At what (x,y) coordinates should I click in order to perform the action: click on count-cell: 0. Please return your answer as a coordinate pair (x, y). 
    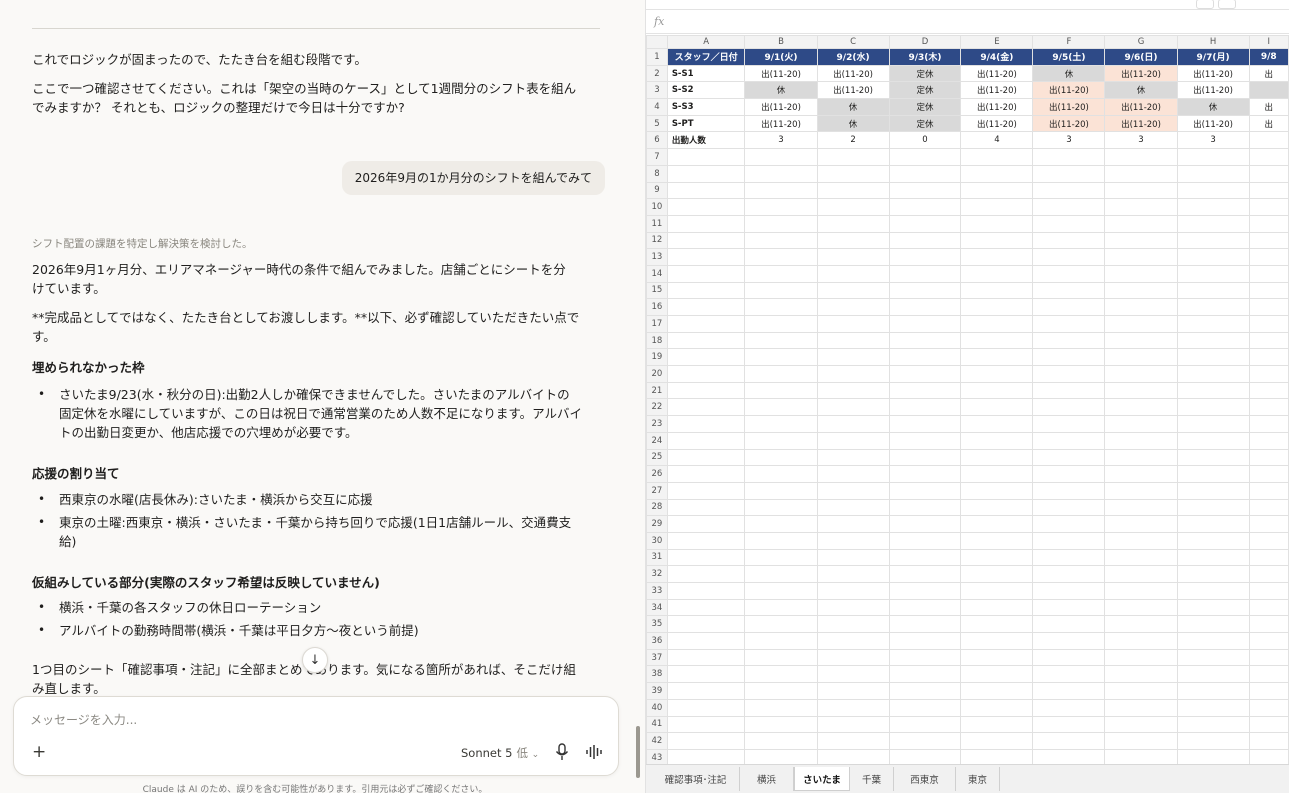
    Looking at the image, I should click on (925, 140).